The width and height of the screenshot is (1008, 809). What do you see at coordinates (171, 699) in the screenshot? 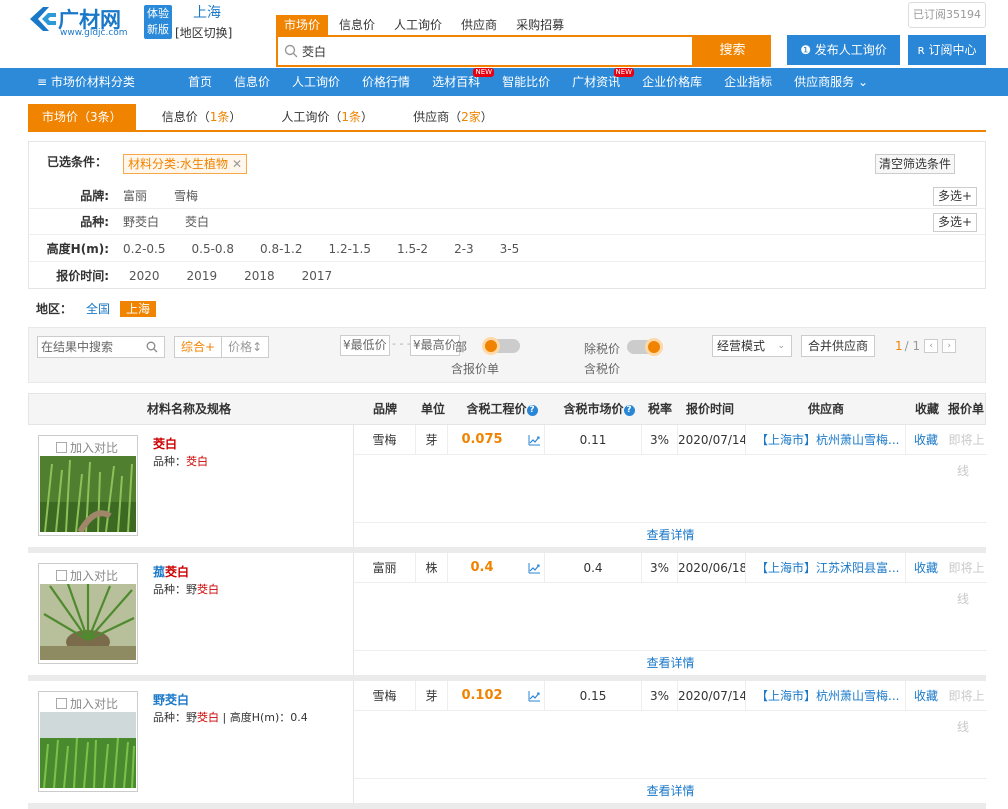
I see `item-name-link: 野茭白` at bounding box center [171, 699].